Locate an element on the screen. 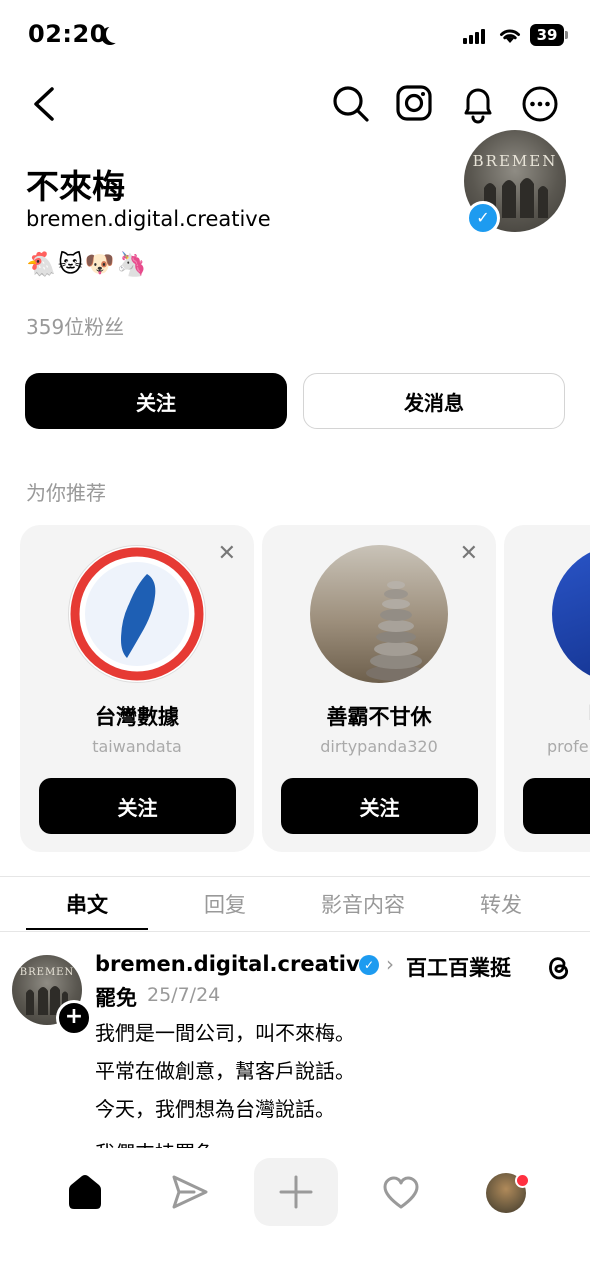 This screenshot has width=590, height=1280. home-icon is located at coordinates (85, 1192).